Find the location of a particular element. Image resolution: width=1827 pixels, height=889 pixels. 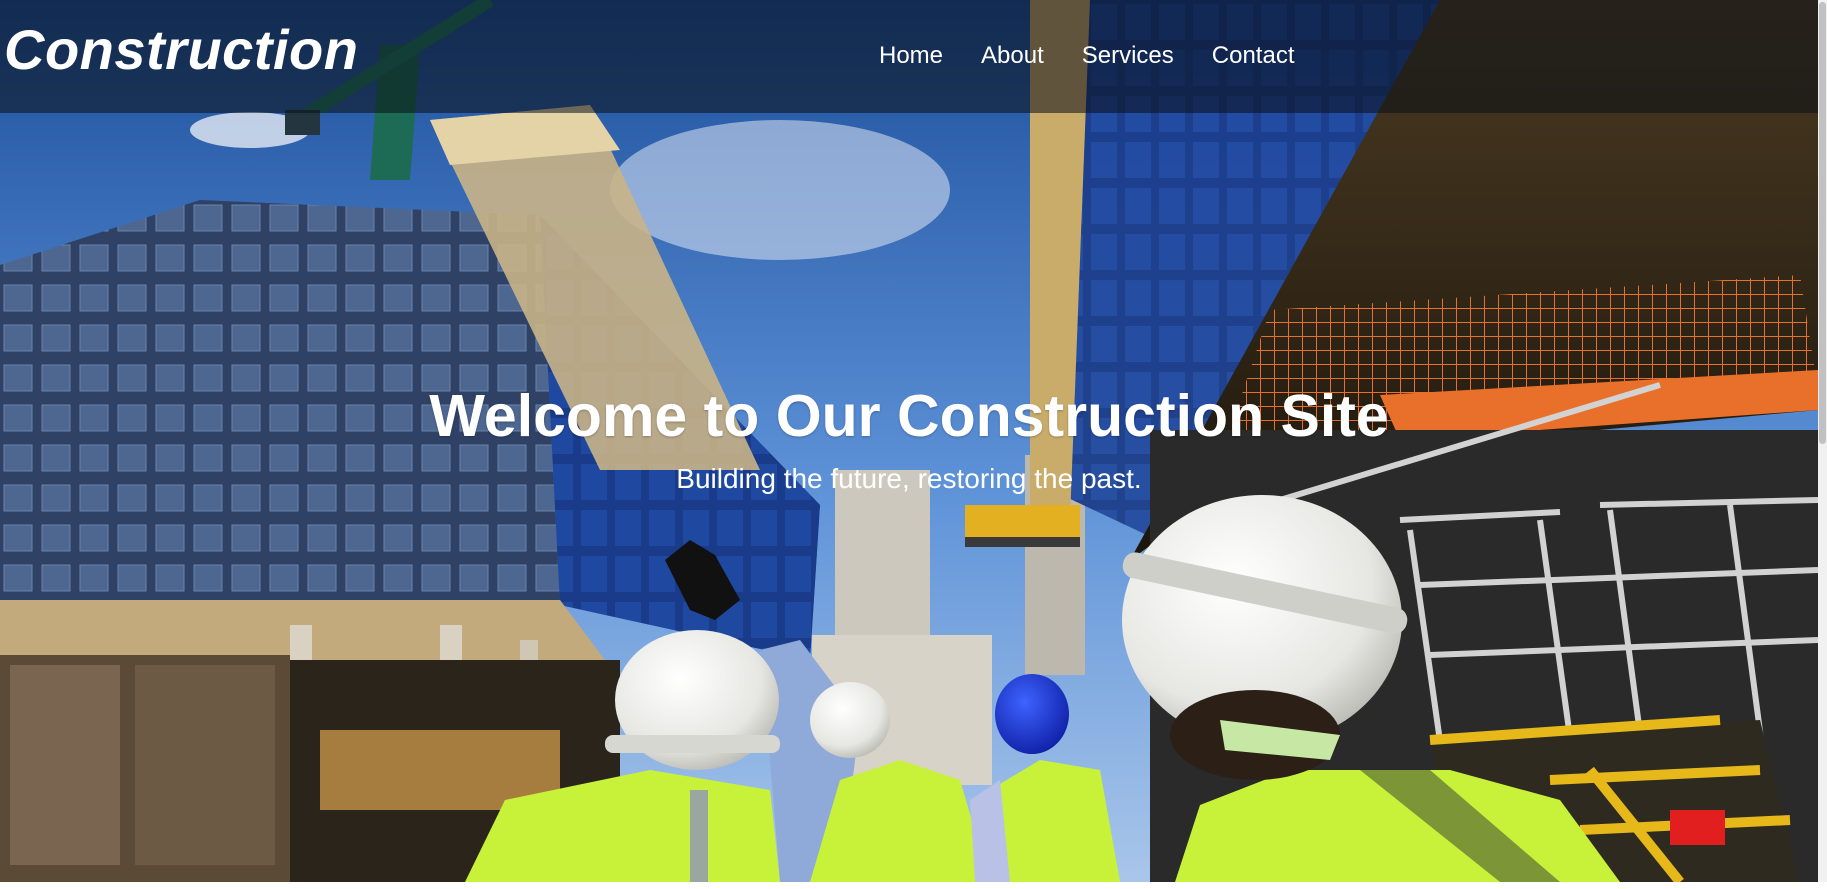

scrollbar-thumb is located at coordinates (1822, 223).